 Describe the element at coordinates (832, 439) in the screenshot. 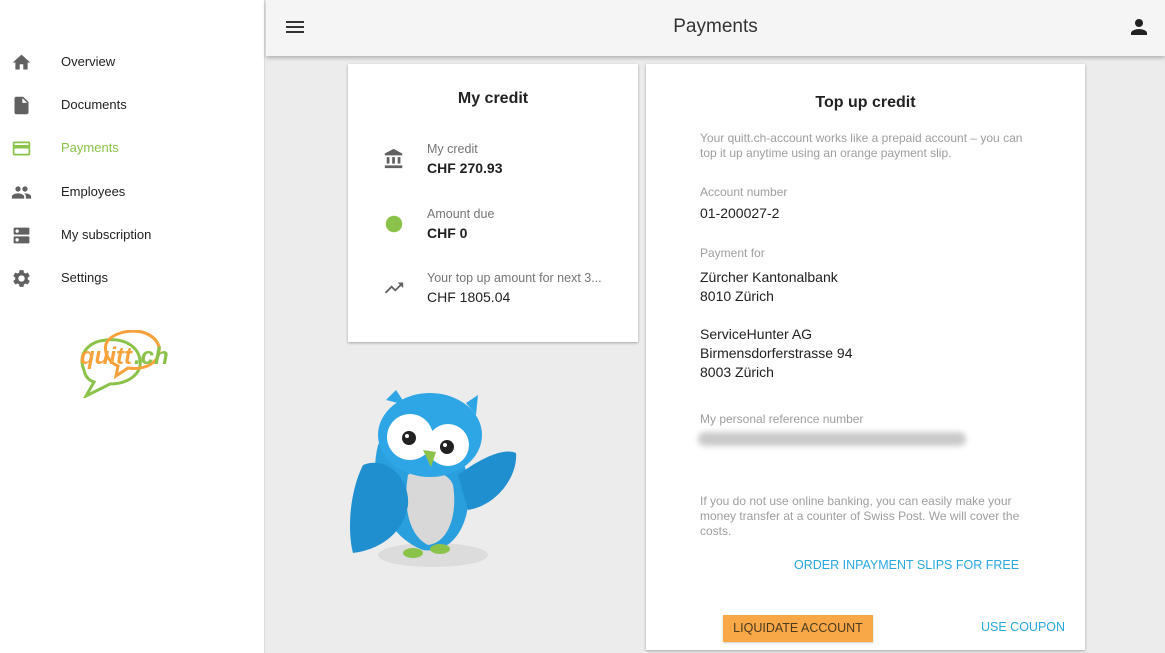

I see `reference-number-redacted` at that location.